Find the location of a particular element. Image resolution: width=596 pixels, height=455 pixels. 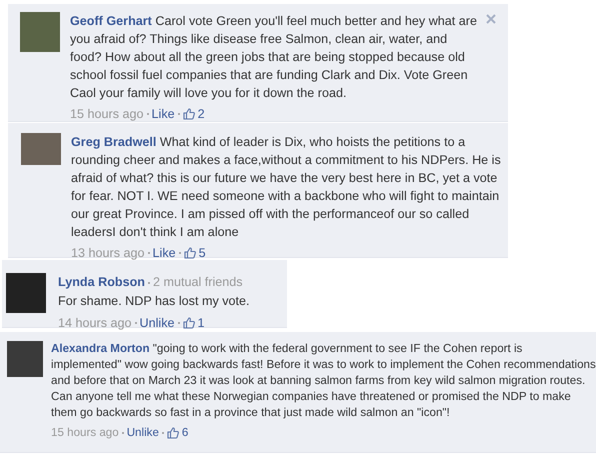

author-link: Greg Bradwell is located at coordinates (113, 142).